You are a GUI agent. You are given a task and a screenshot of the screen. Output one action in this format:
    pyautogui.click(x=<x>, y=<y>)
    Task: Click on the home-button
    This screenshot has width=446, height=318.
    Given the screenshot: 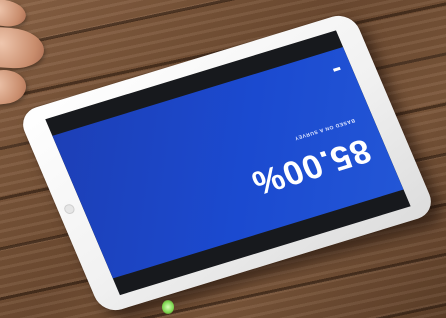 What is the action you would take?
    pyautogui.click(x=69, y=209)
    